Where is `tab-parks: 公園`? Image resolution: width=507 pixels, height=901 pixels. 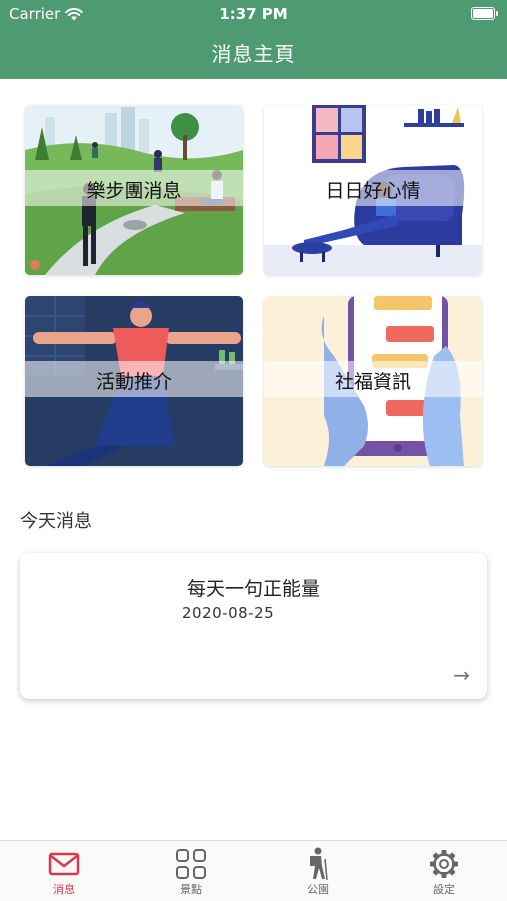 tab-parks: 公園 is located at coordinates (318, 872).